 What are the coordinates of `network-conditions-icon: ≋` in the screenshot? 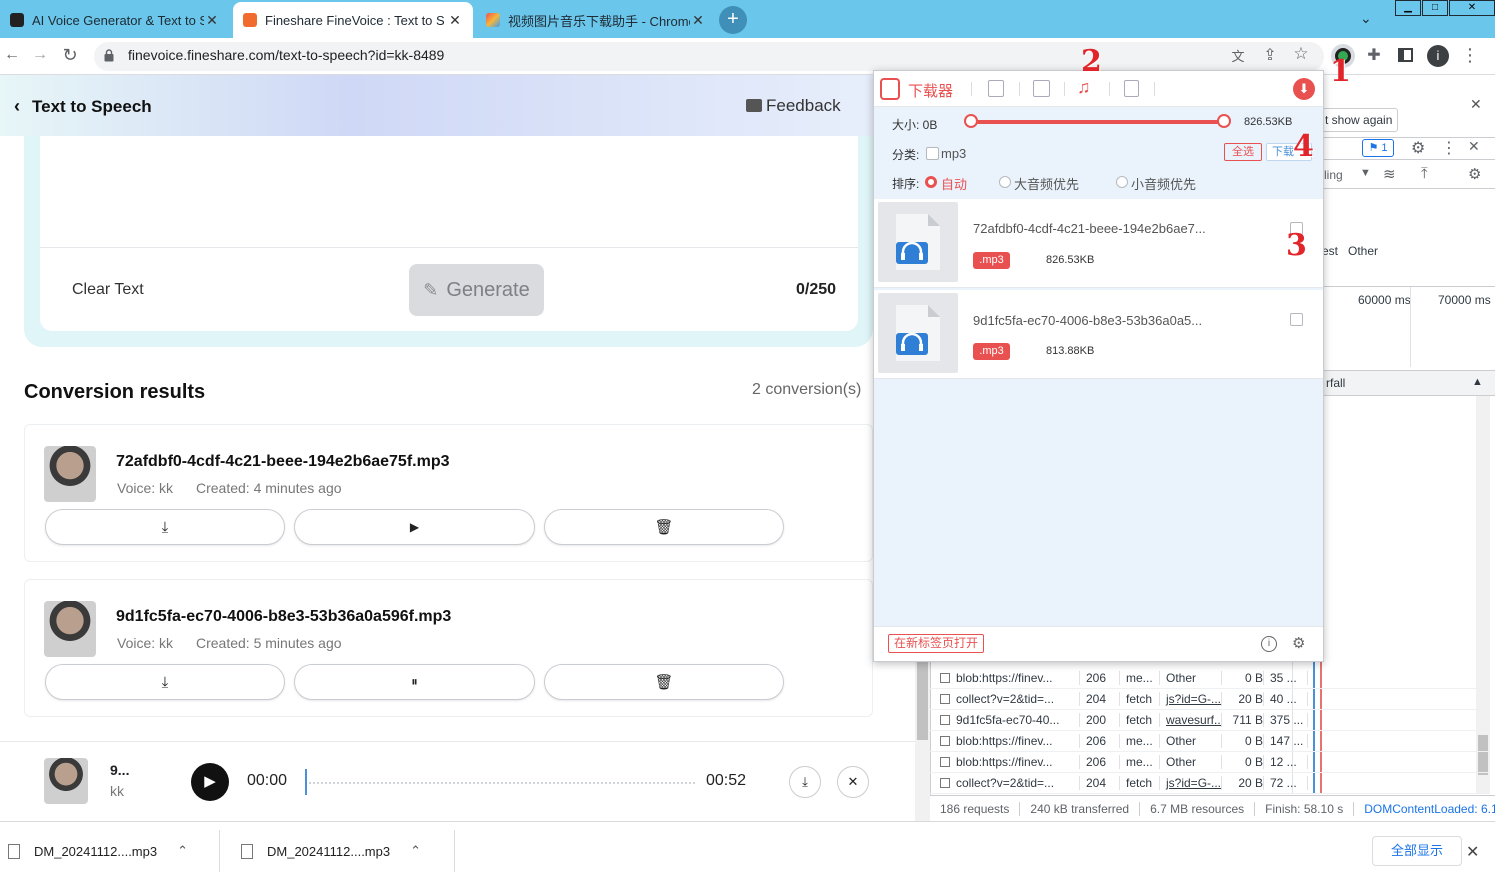 It's located at (1389, 174).